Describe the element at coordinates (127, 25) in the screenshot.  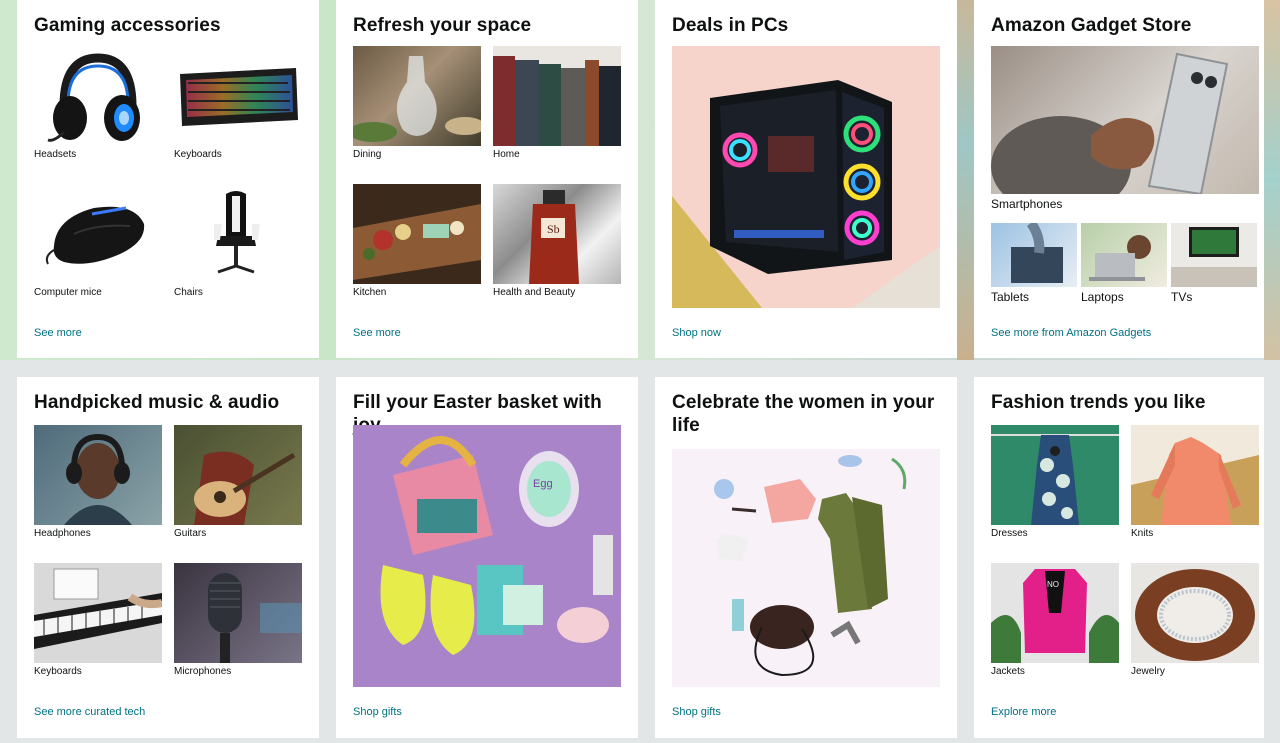
I see `card-title: Gaming accessories` at that location.